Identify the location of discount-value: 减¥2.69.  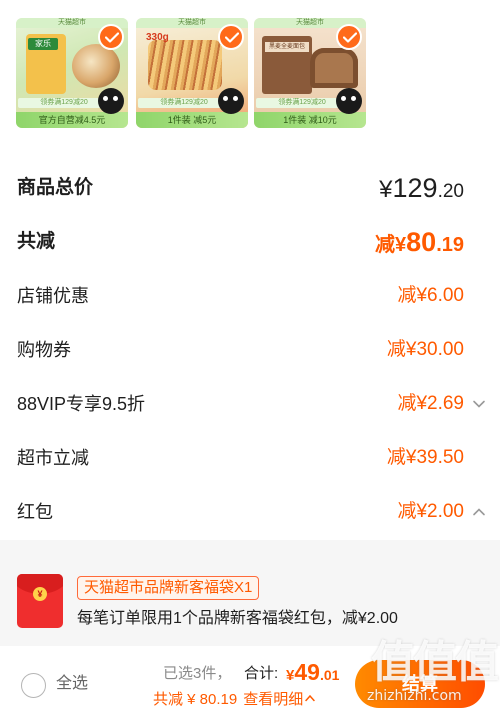
(430, 403).